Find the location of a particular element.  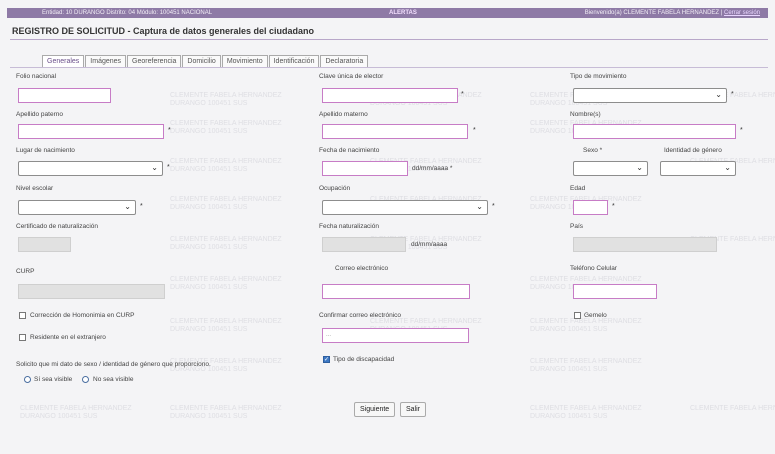

radio-no-visible is located at coordinates (85, 379).